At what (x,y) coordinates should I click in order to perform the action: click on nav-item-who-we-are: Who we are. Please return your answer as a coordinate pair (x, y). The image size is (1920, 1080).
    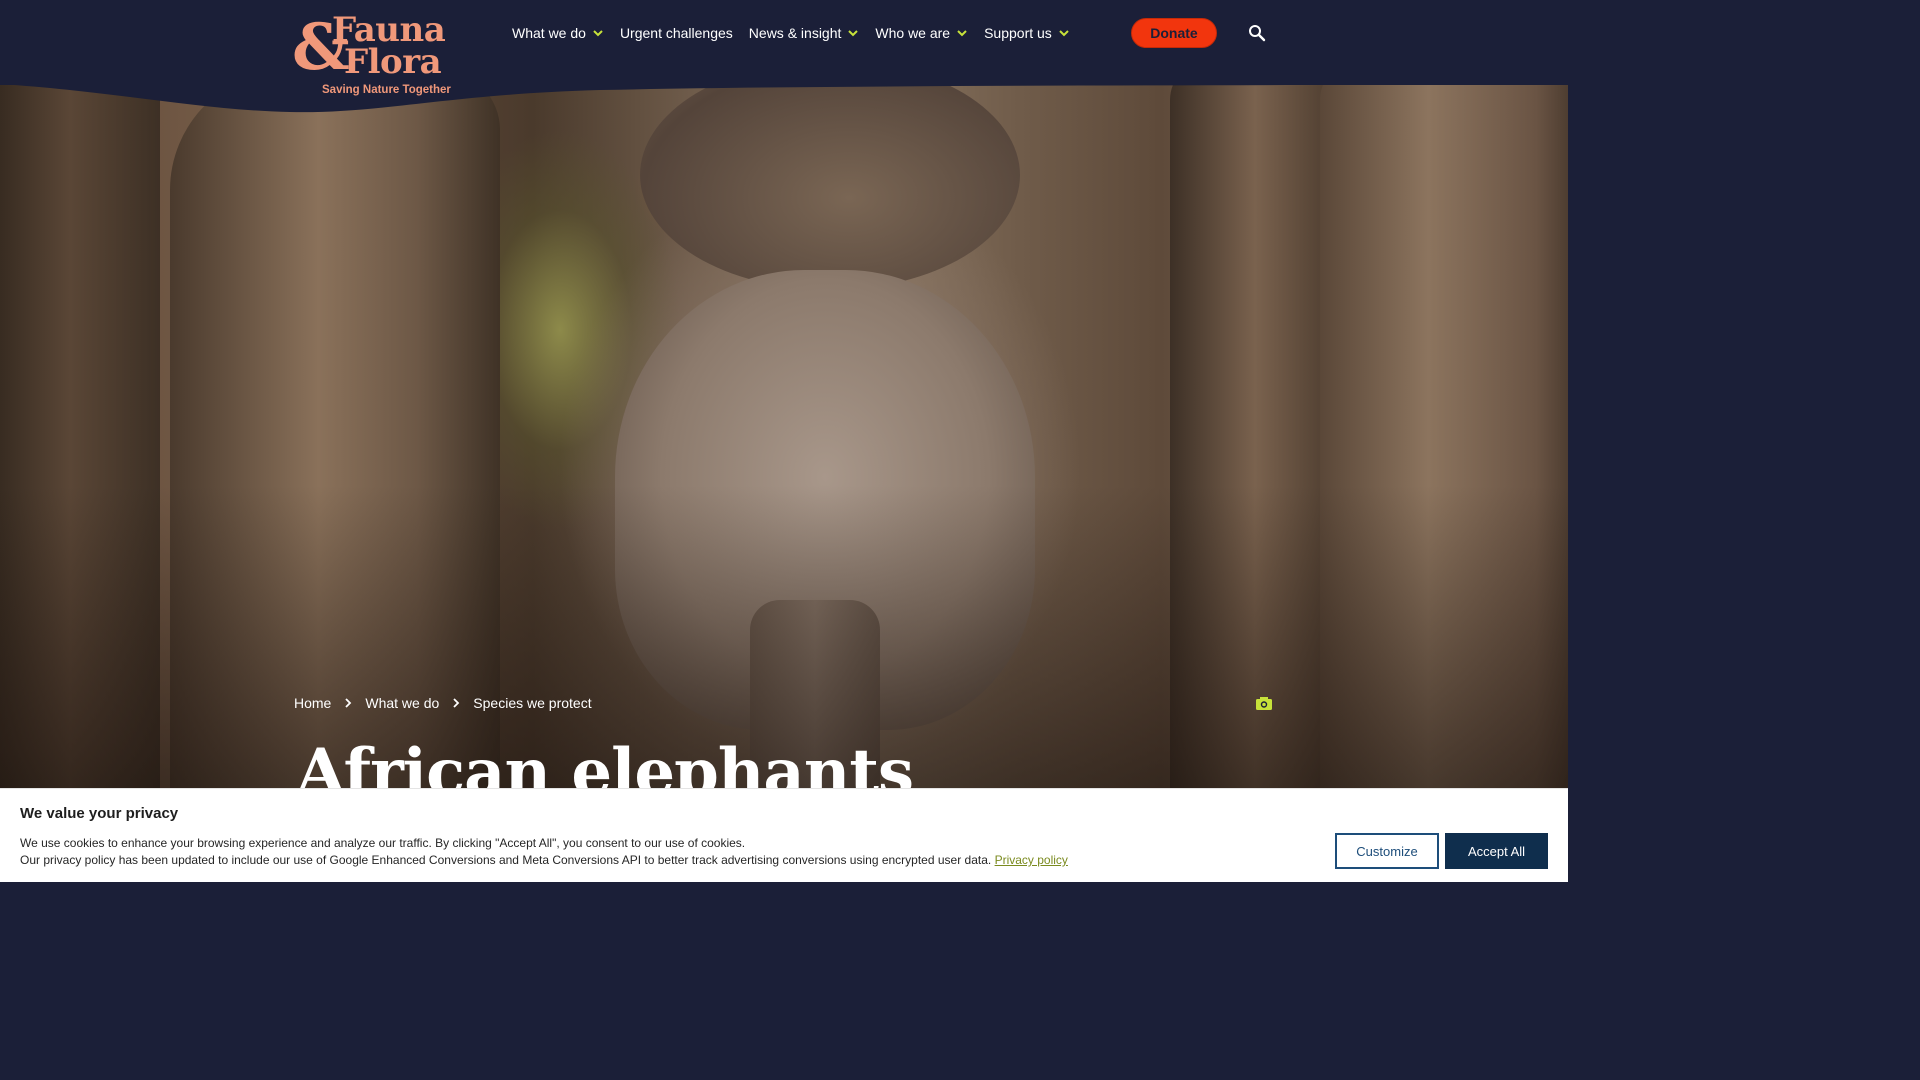
    Looking at the image, I should click on (921, 33).